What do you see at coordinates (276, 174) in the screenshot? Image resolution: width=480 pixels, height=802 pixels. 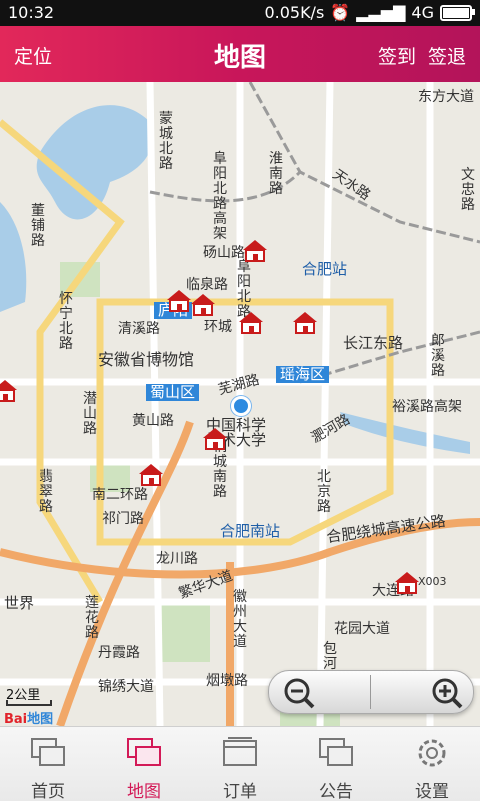 I see `label-huaihe: 淮南路` at bounding box center [276, 174].